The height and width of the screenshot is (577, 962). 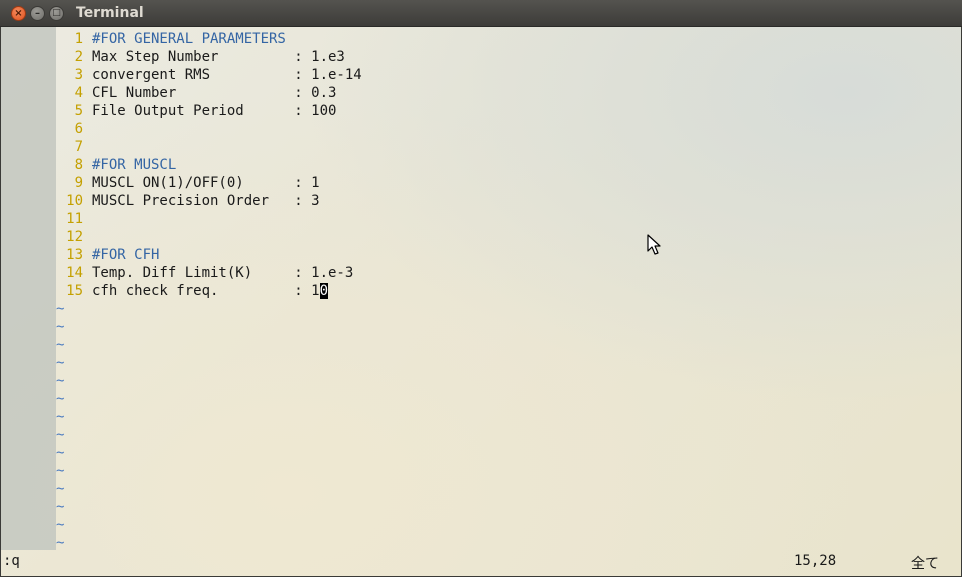 I want to click on line-number: 10, so click(x=74, y=201).